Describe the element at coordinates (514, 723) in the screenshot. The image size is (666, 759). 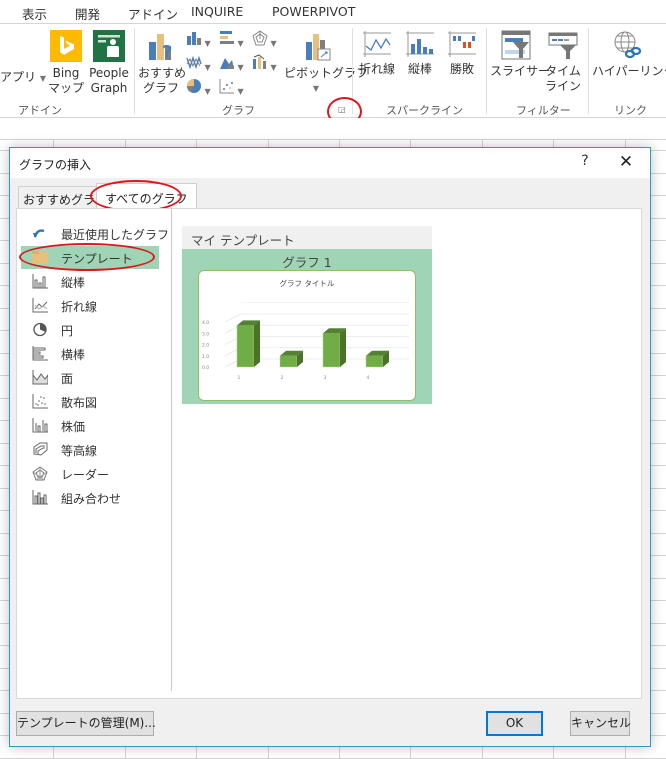
I see `ok-button: OK` at that location.